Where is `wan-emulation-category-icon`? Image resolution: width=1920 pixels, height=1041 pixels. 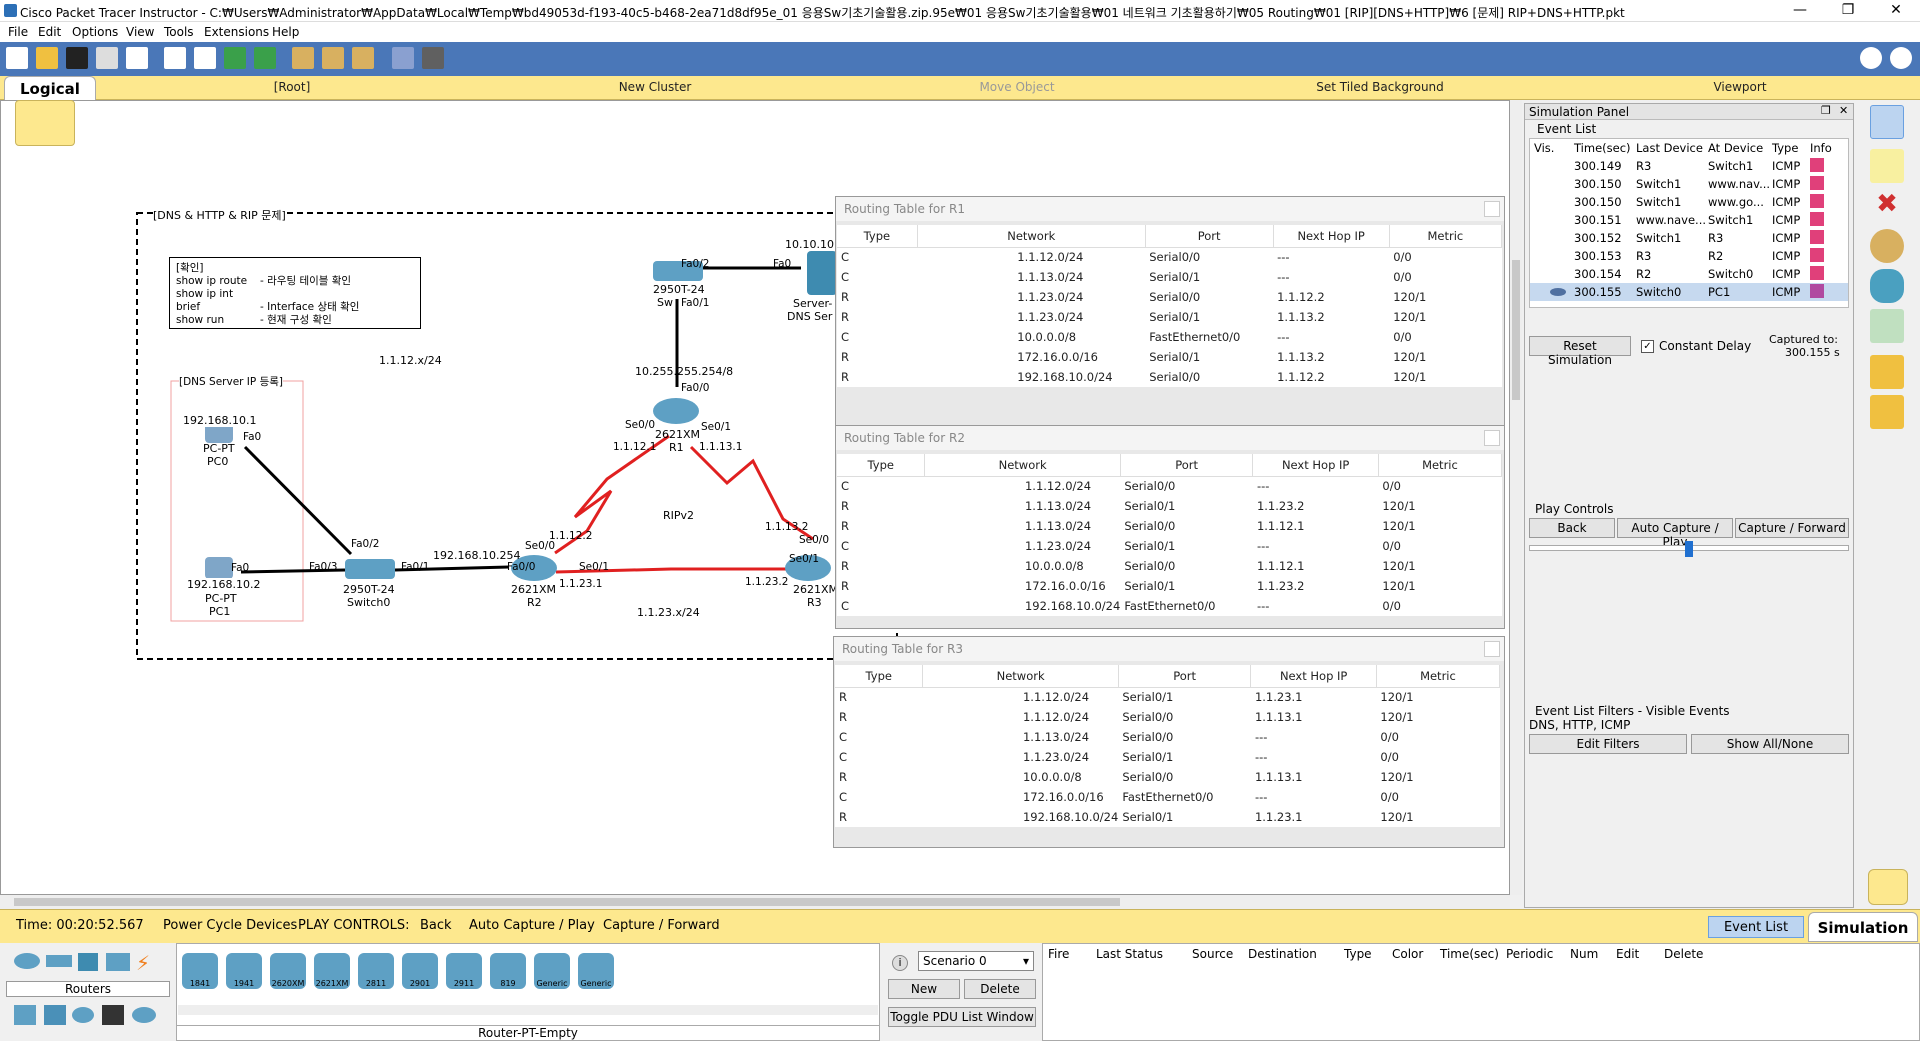
wan-emulation-category-icon is located at coordinates (113, 1015).